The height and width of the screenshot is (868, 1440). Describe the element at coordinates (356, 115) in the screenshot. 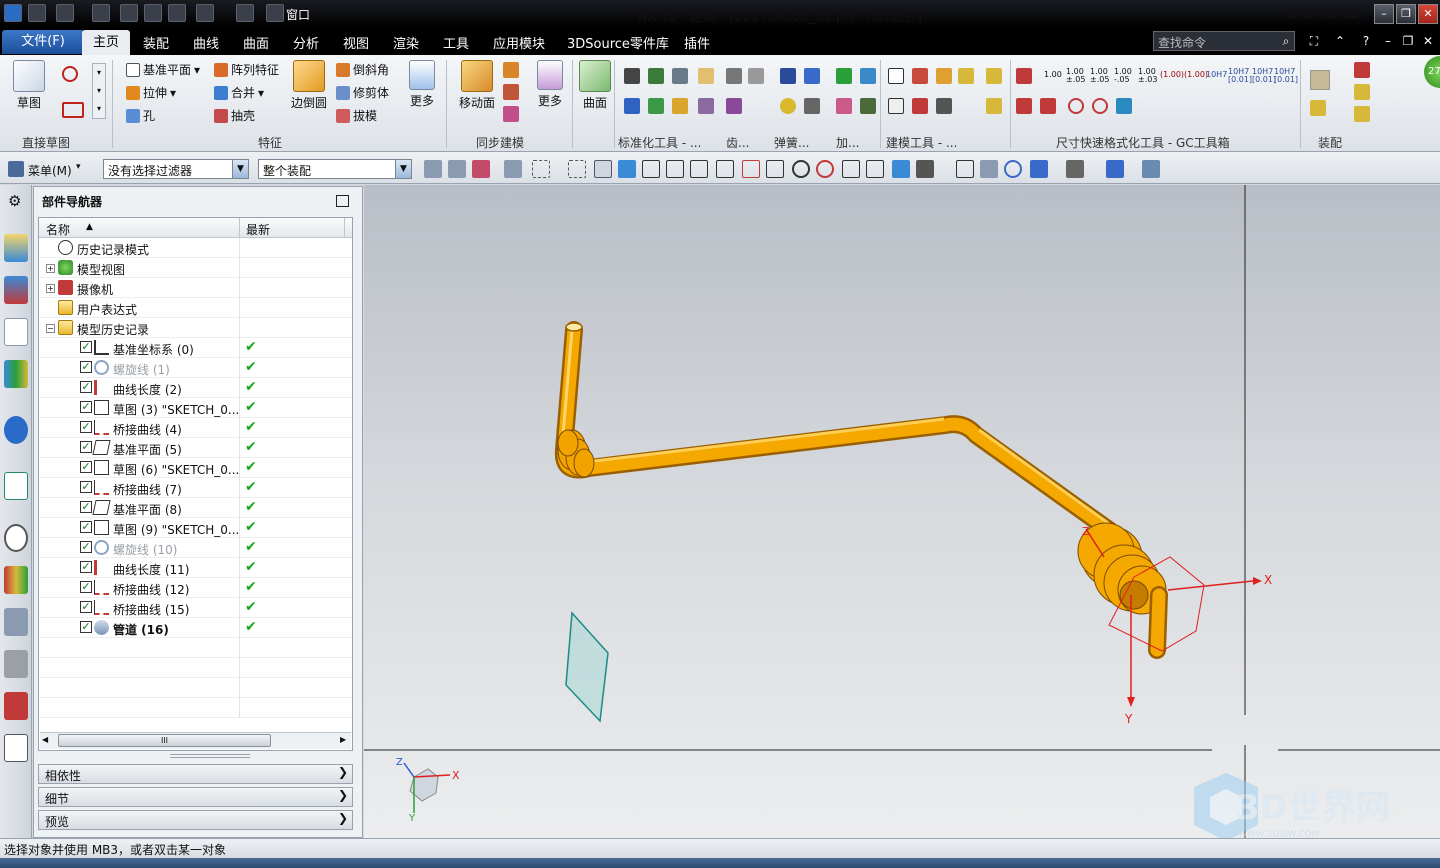

I see `draft-button: 拔模` at that location.